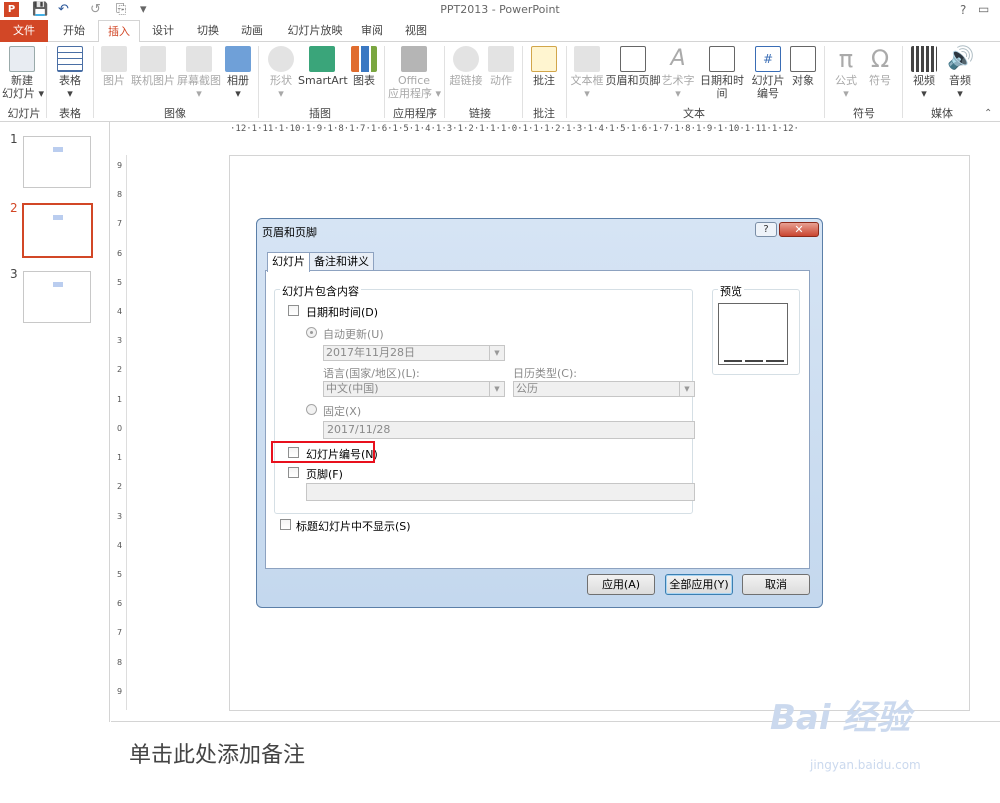 Image resolution: width=1000 pixels, height=803 pixels. I want to click on table-label: 表格 ▾, so click(70, 87).